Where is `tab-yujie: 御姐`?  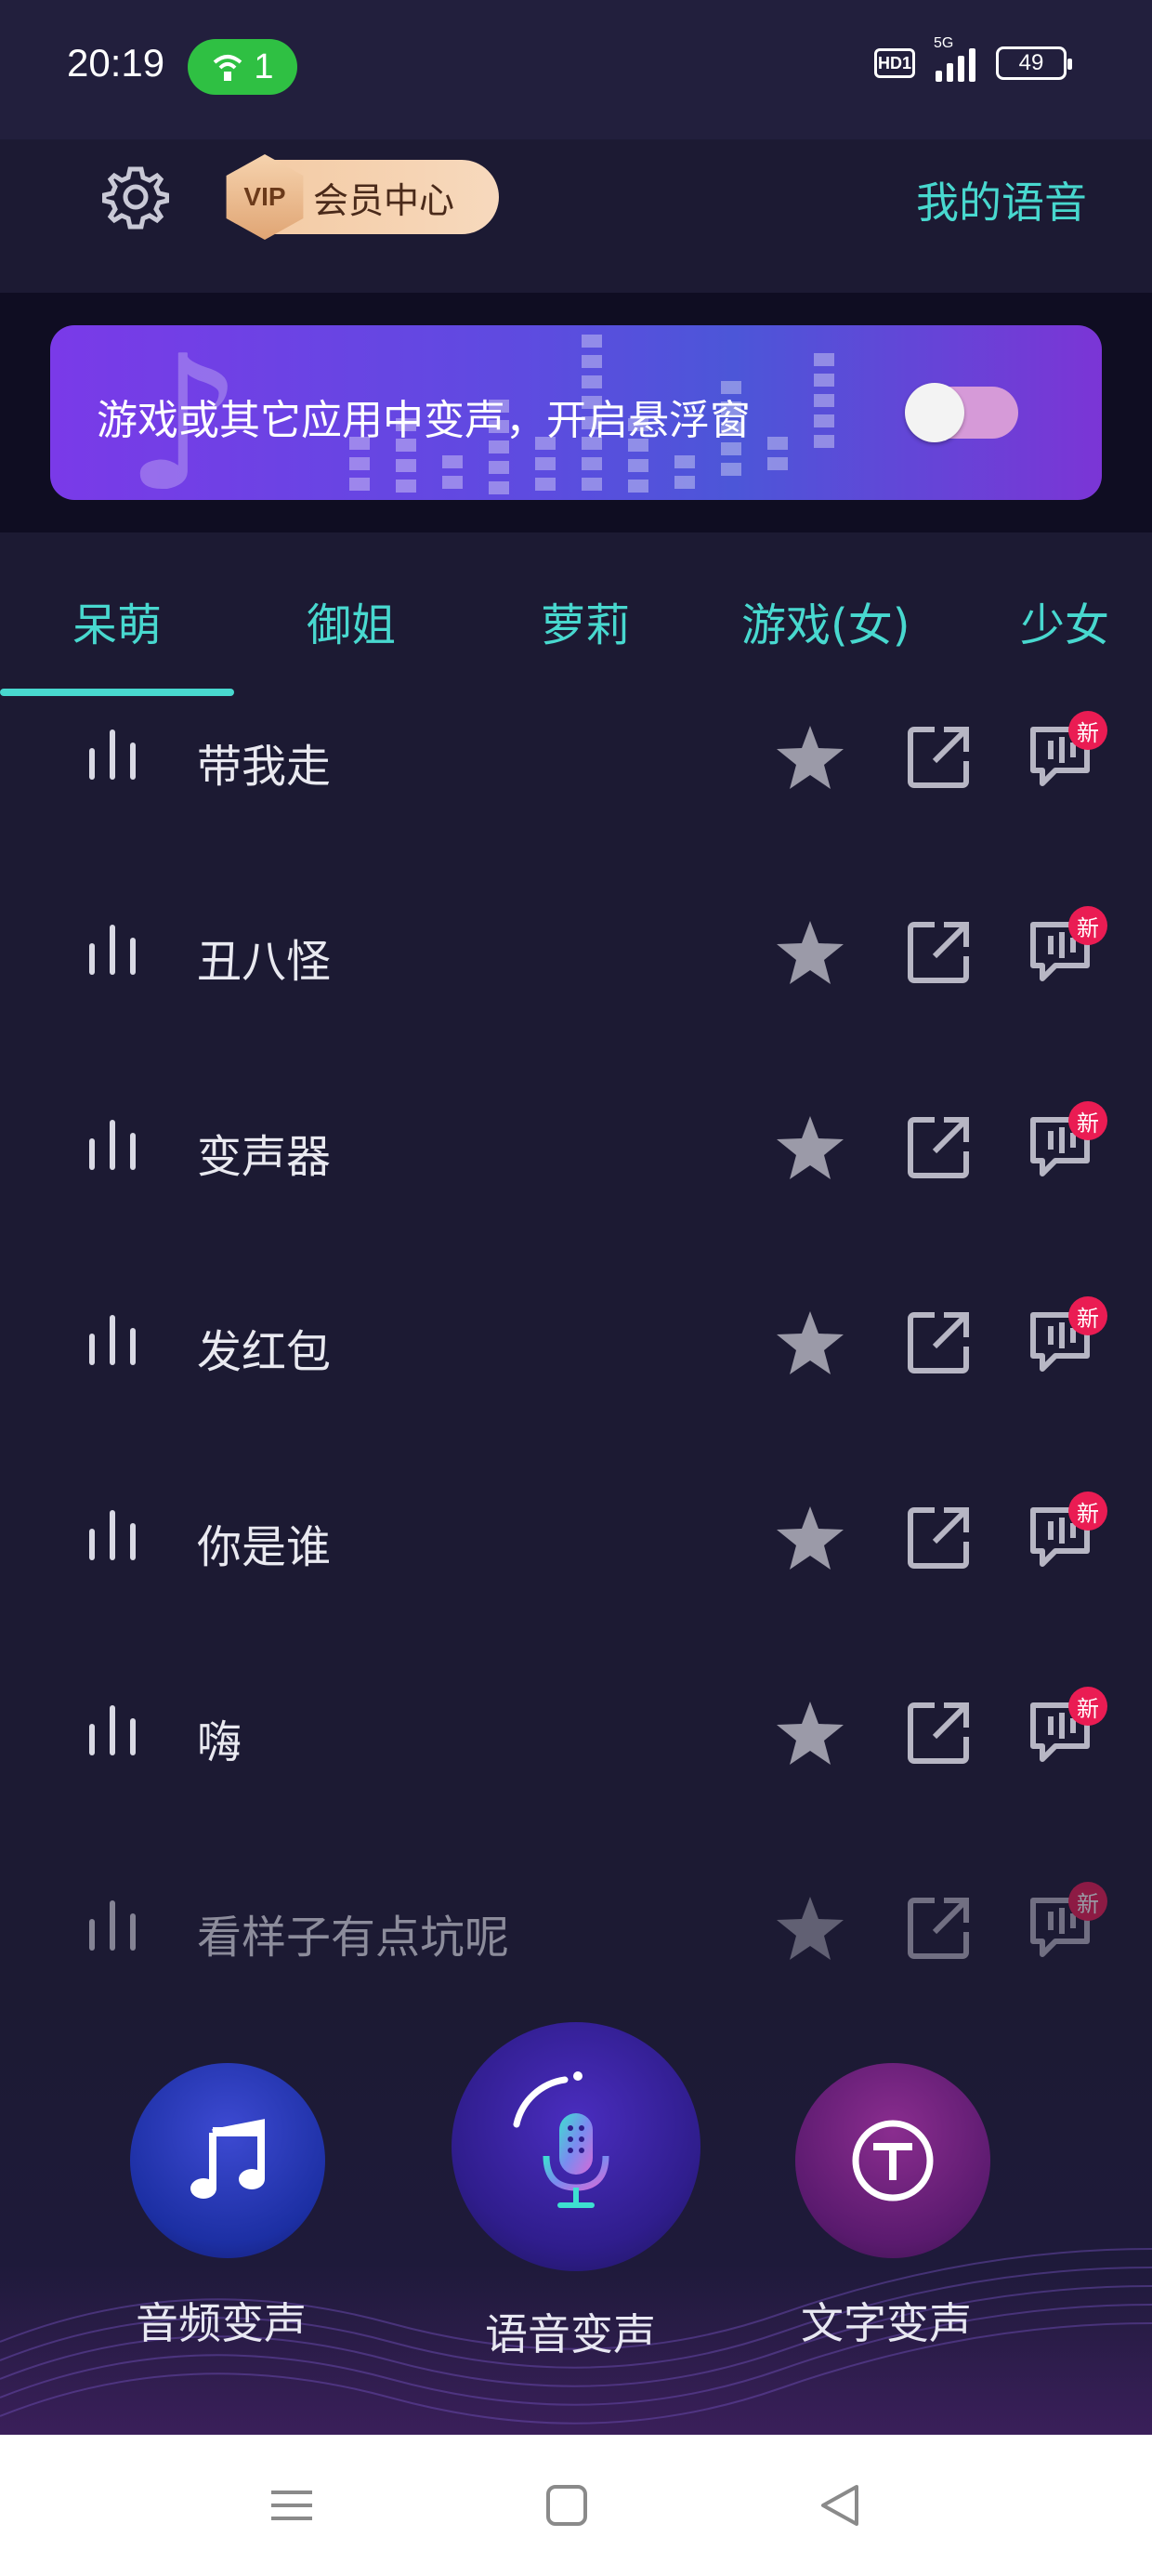 tab-yujie: 御姐 is located at coordinates (351, 620).